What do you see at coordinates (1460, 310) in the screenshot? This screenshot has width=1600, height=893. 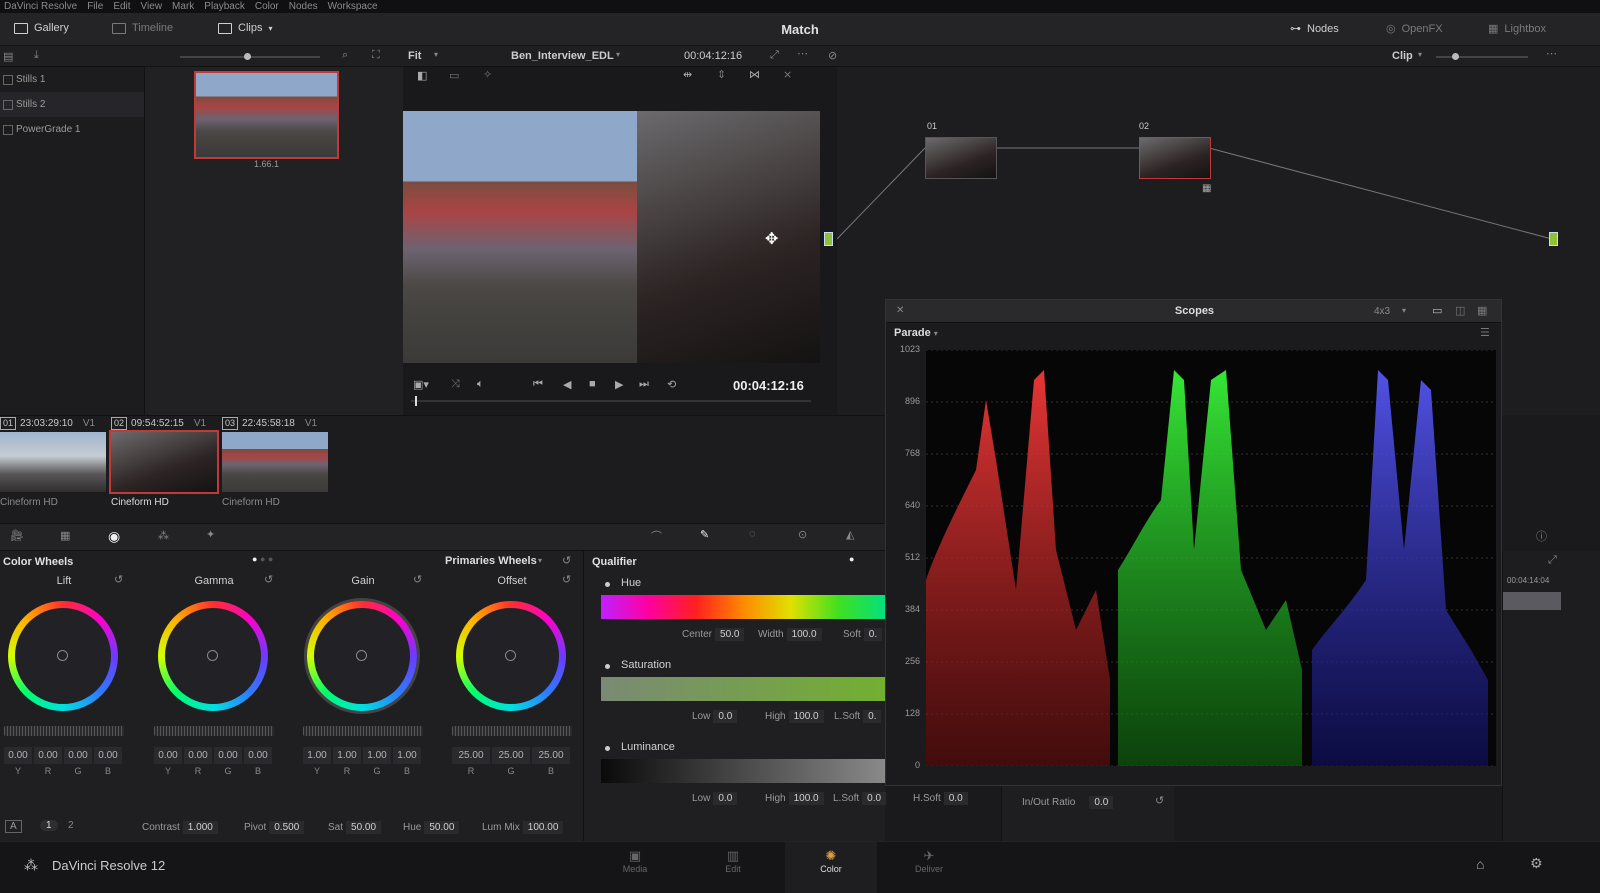 I see `dual-view-icon: ◫` at bounding box center [1460, 310].